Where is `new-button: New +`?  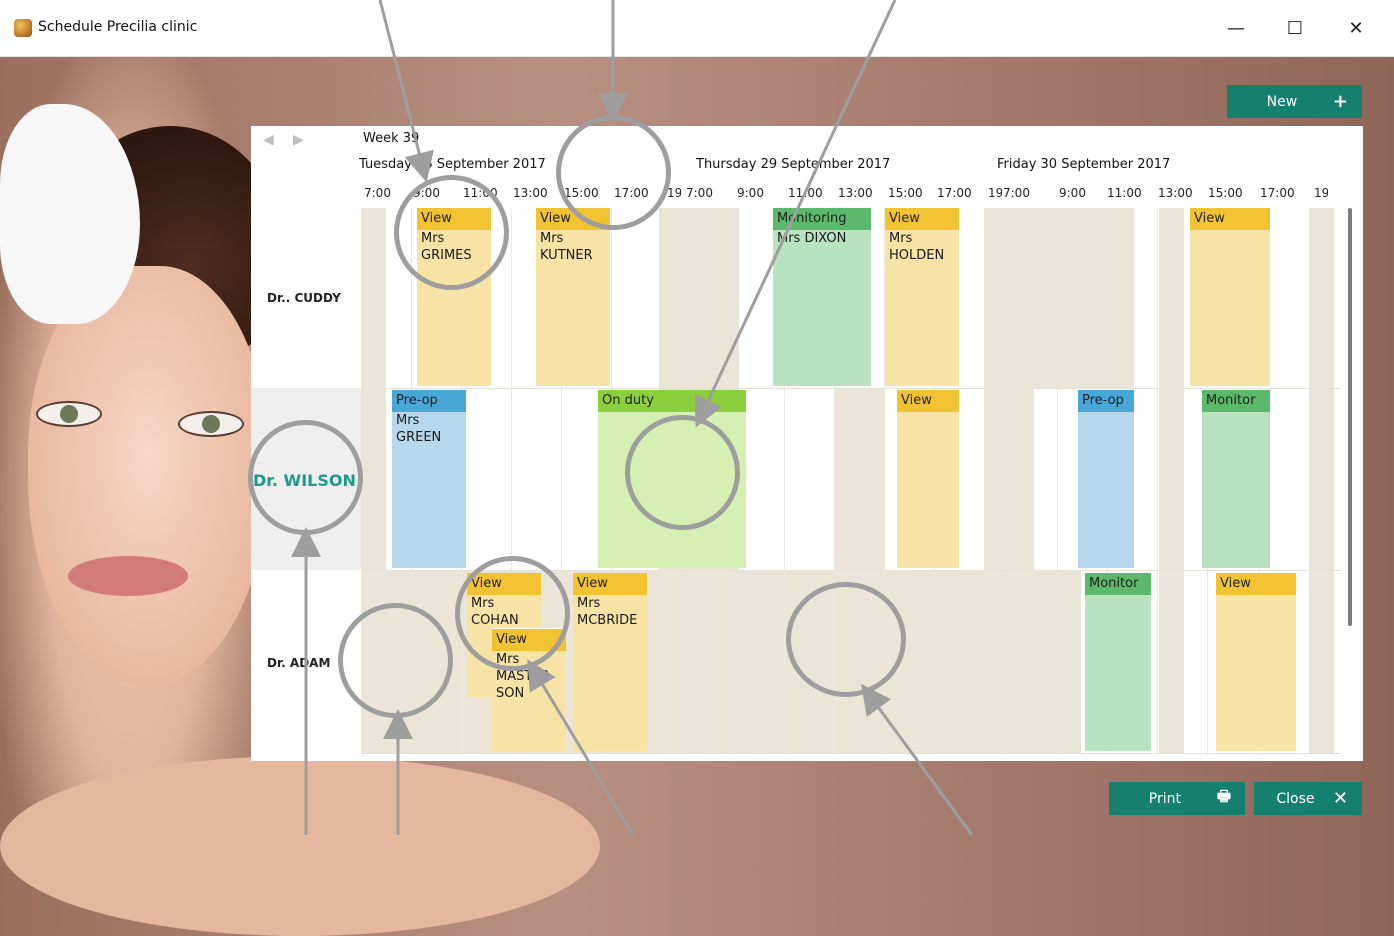
new-button: New + is located at coordinates (1294, 101).